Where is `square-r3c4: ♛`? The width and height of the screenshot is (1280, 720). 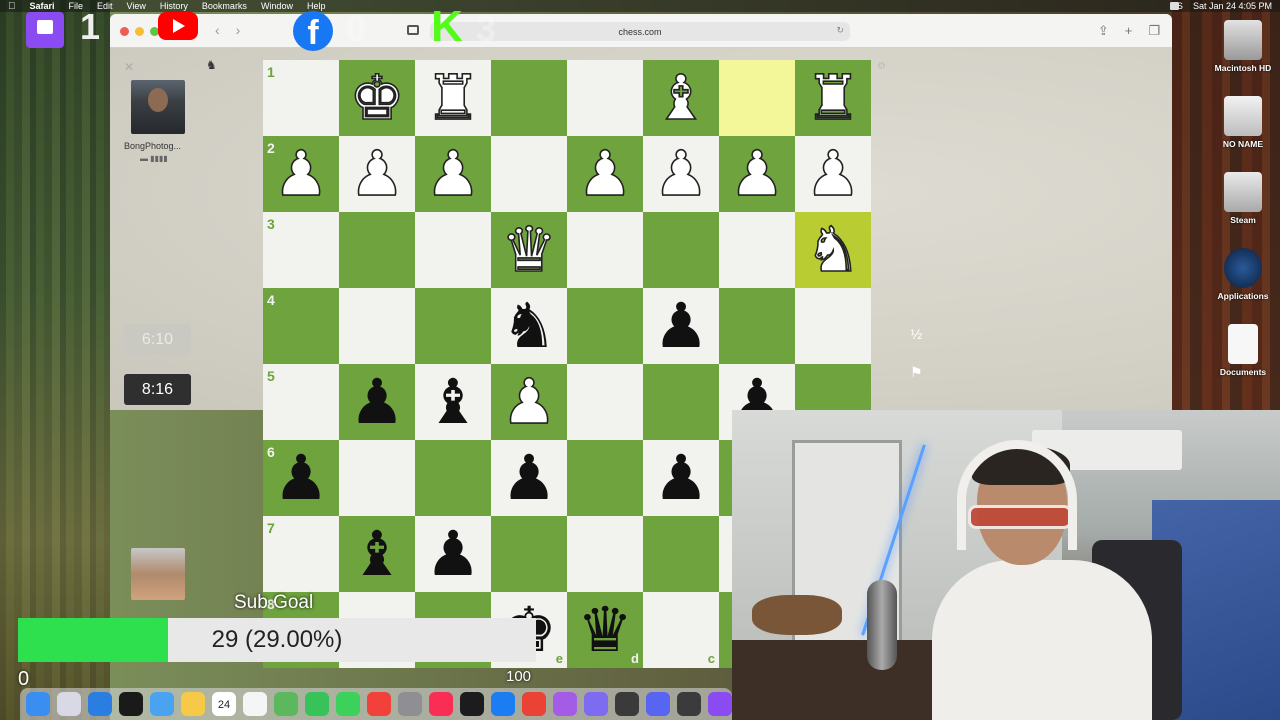
square-r3c4: ♛ is located at coordinates (529, 250).